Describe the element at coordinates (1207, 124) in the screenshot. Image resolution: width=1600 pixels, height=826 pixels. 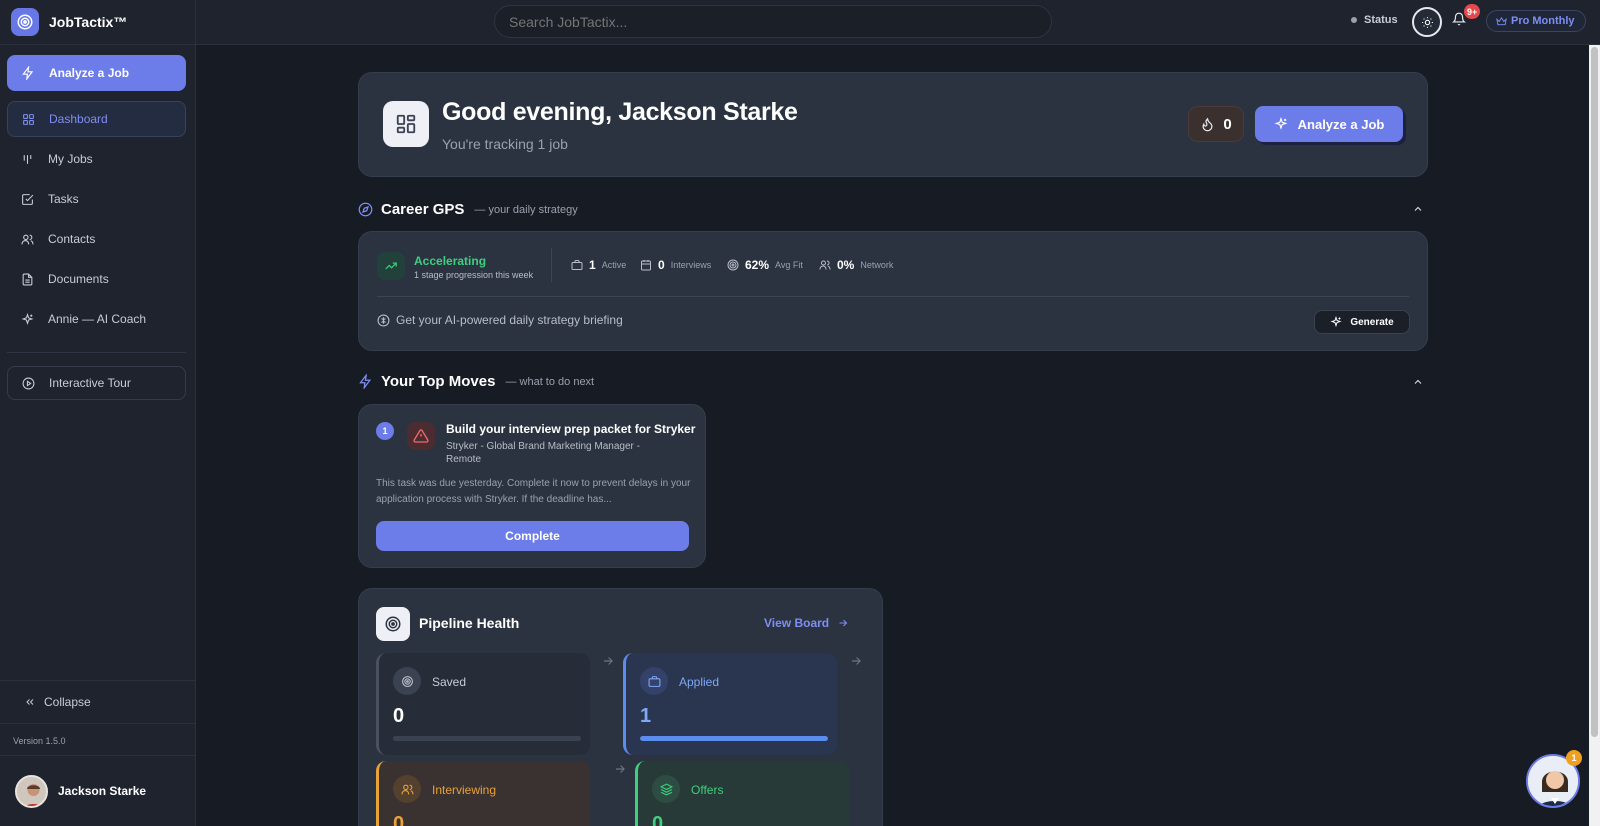
I see `flame-icon` at that location.